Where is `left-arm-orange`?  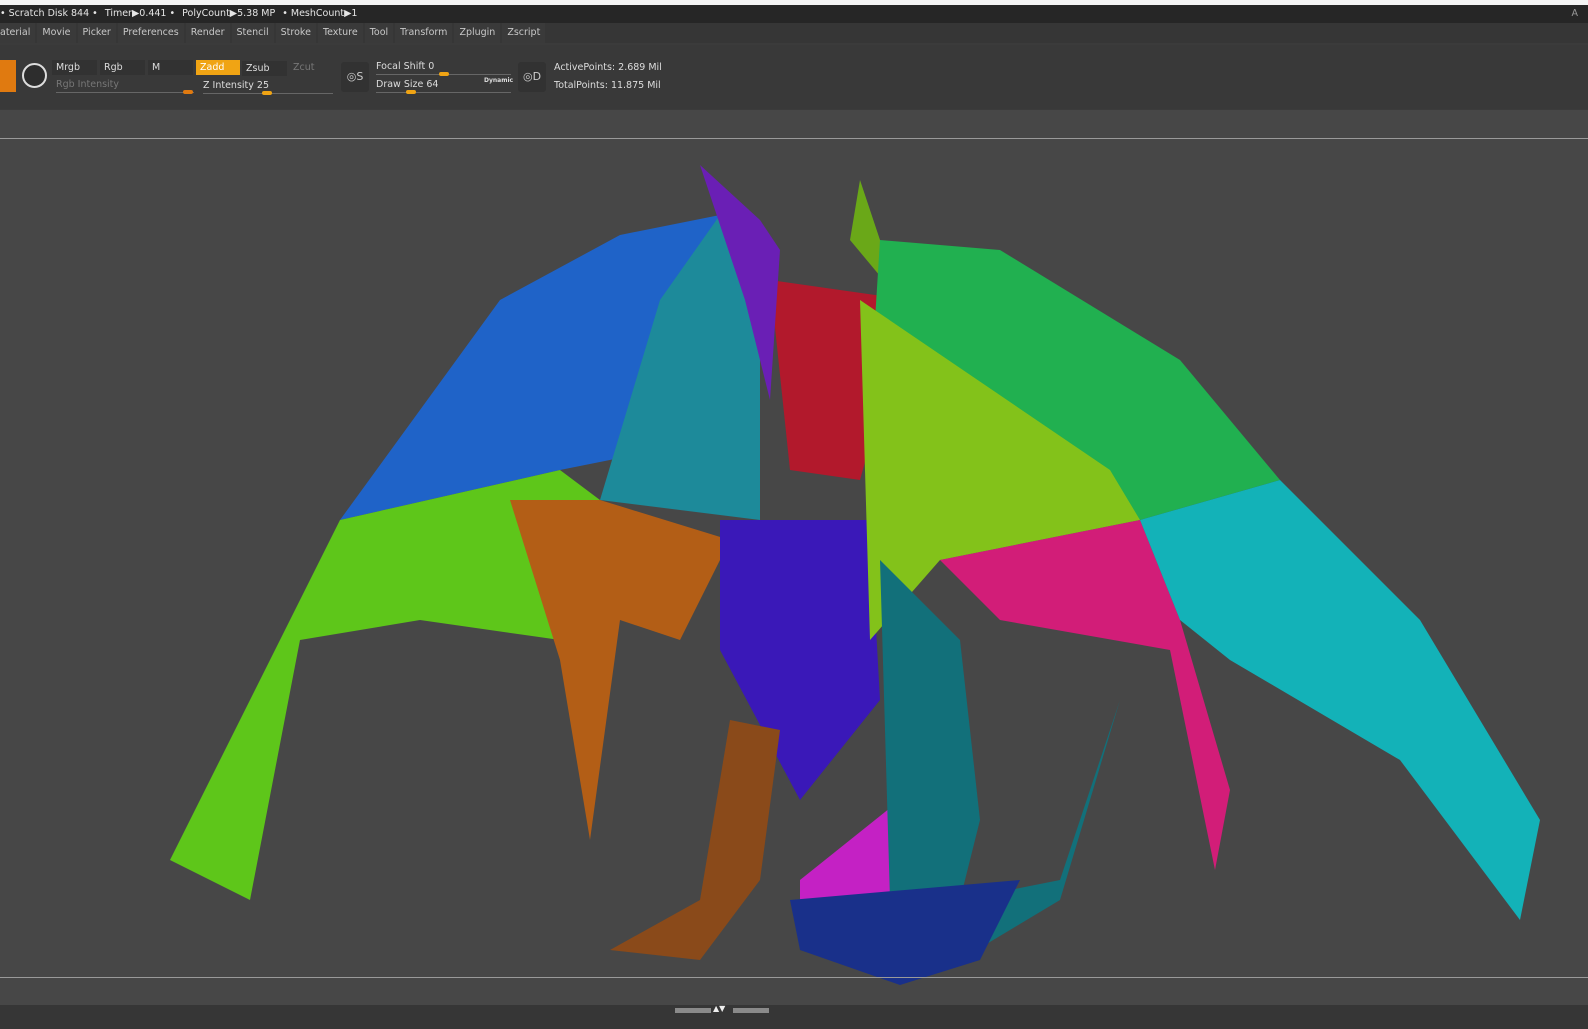
left-arm-orange is located at coordinates (620, 670).